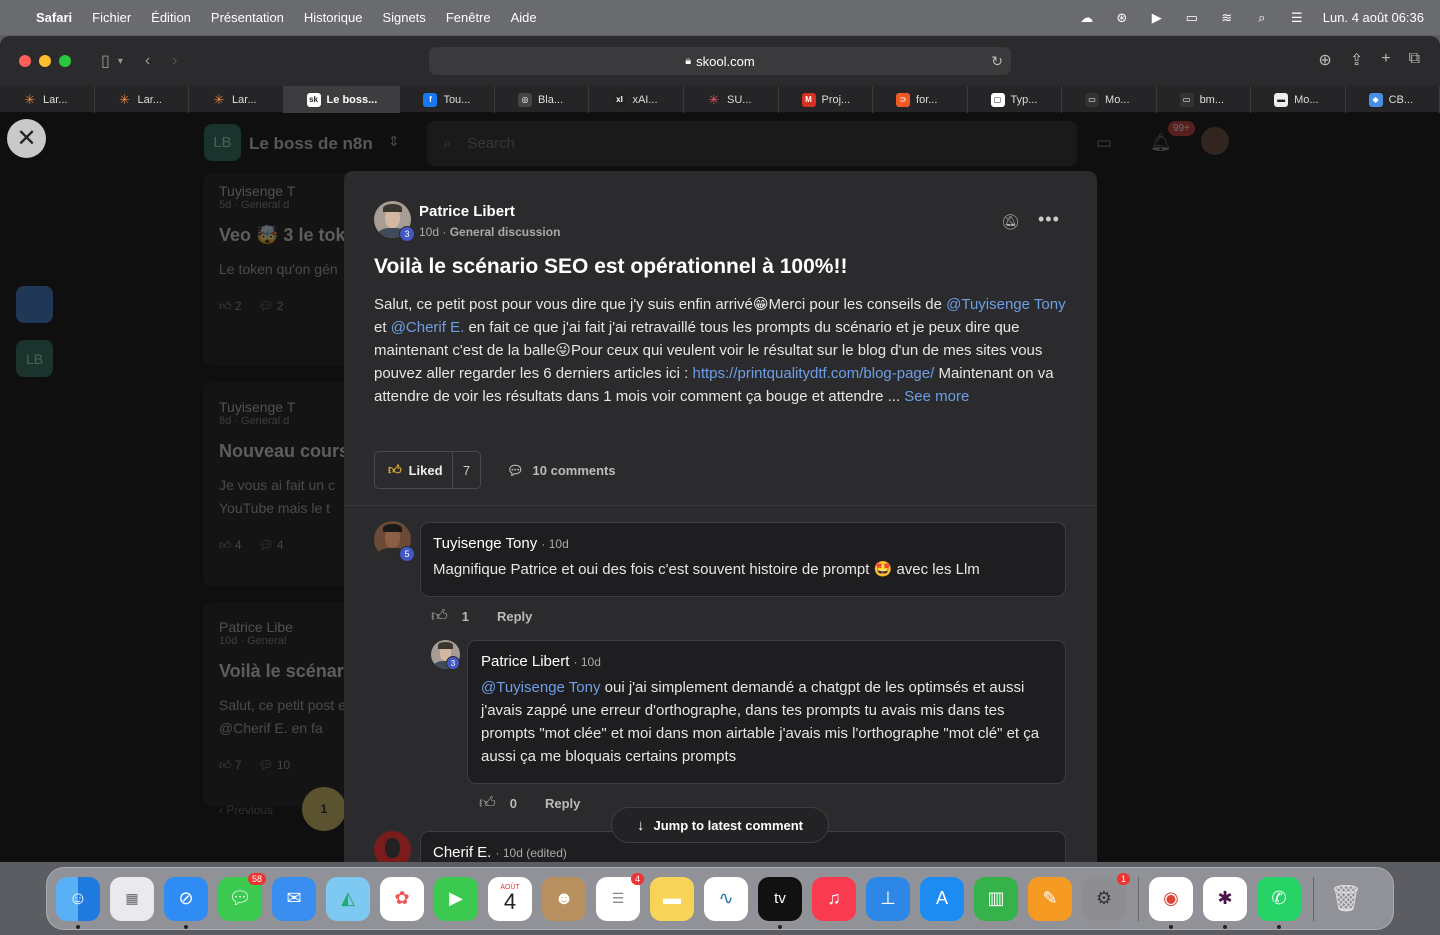 The height and width of the screenshot is (935, 1440). I want to click on slack-icon: ✱, so click(1225, 902).